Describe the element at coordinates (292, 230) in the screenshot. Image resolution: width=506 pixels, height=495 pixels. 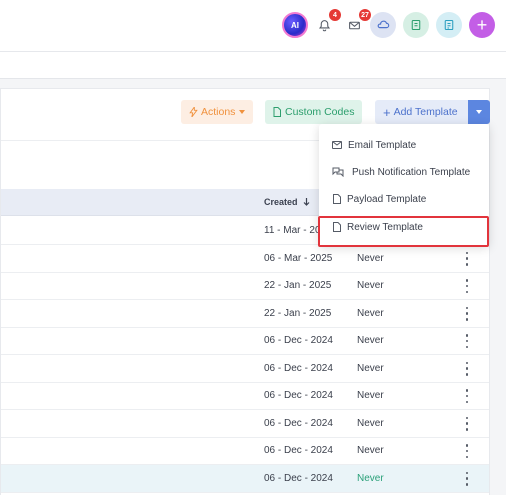
I see `created-date-cell: 11 - Mar - 20` at that location.